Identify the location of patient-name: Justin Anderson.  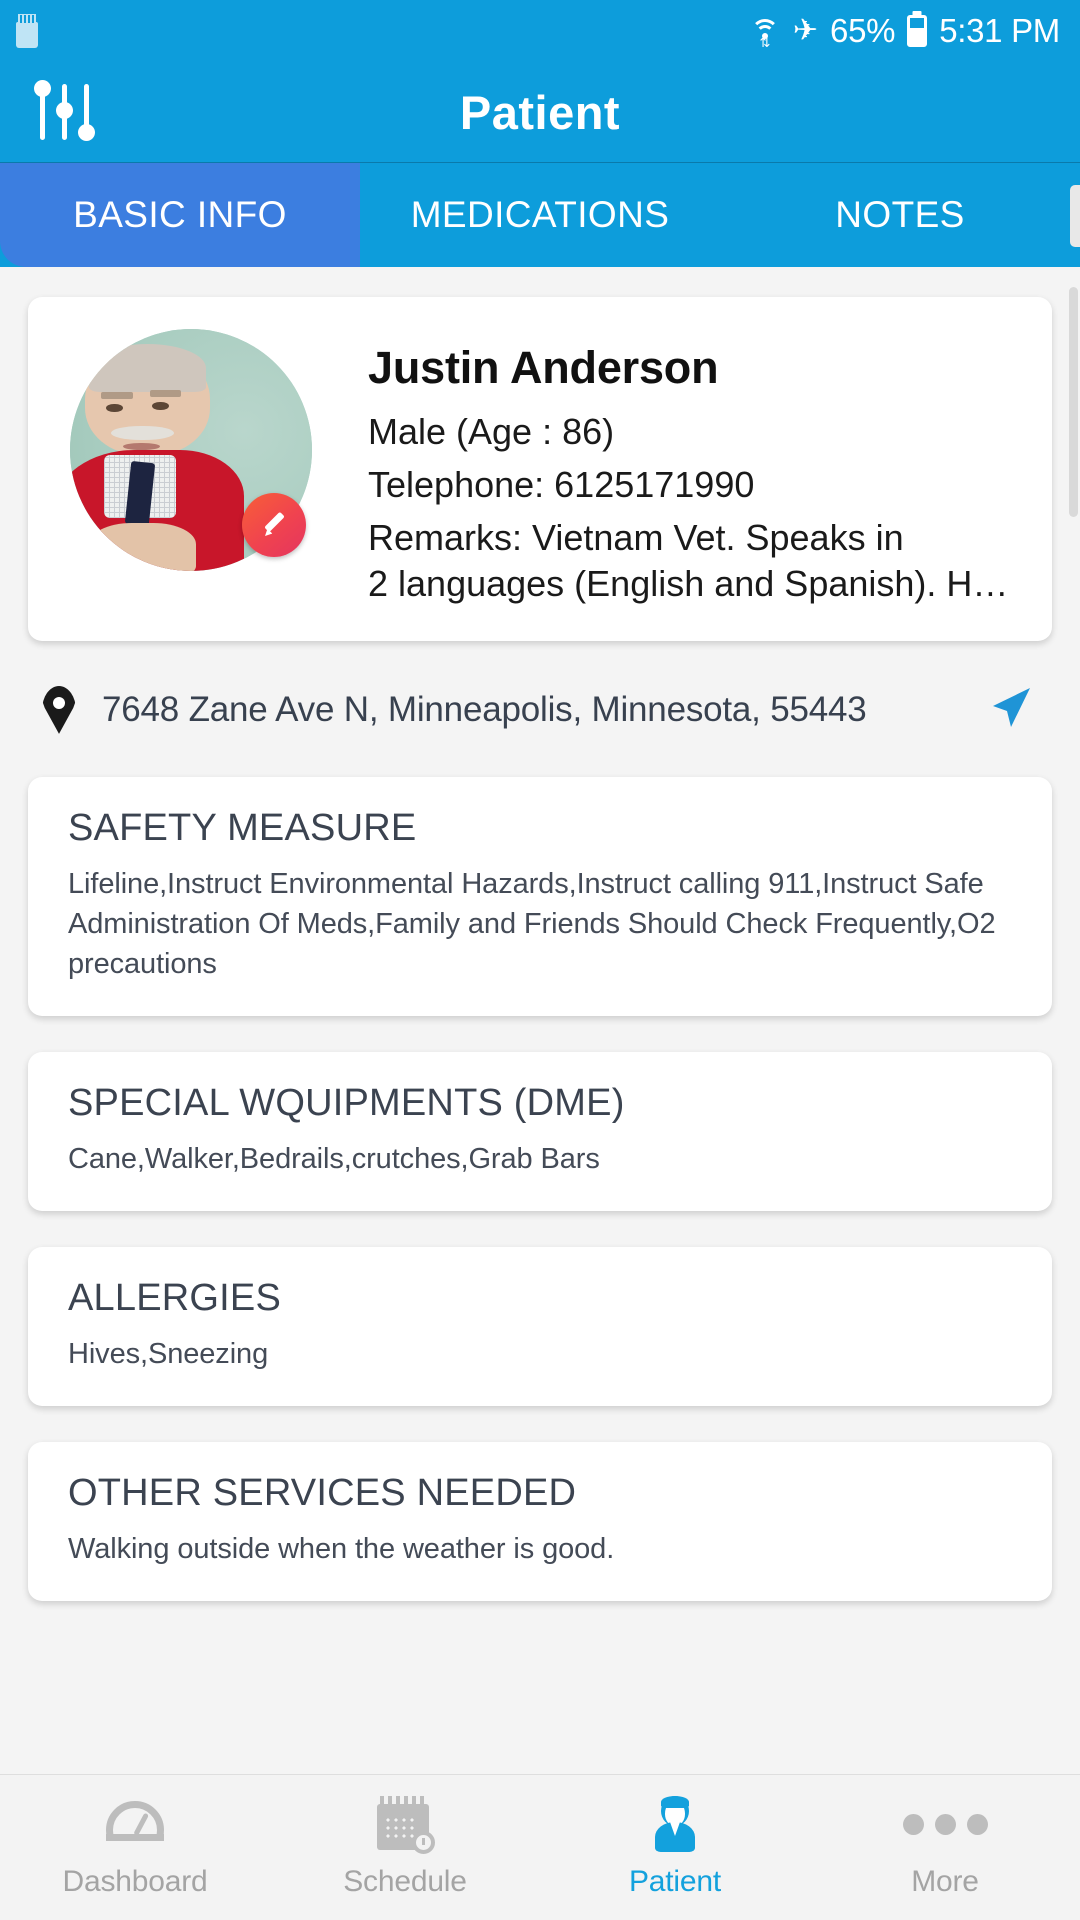
(543, 367).